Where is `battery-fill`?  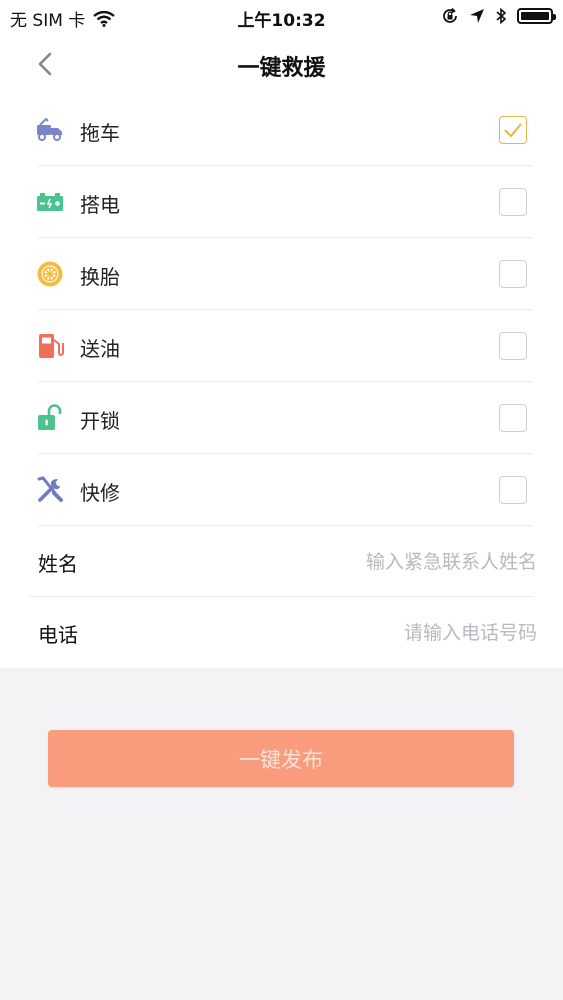
battery-fill is located at coordinates (535, 16).